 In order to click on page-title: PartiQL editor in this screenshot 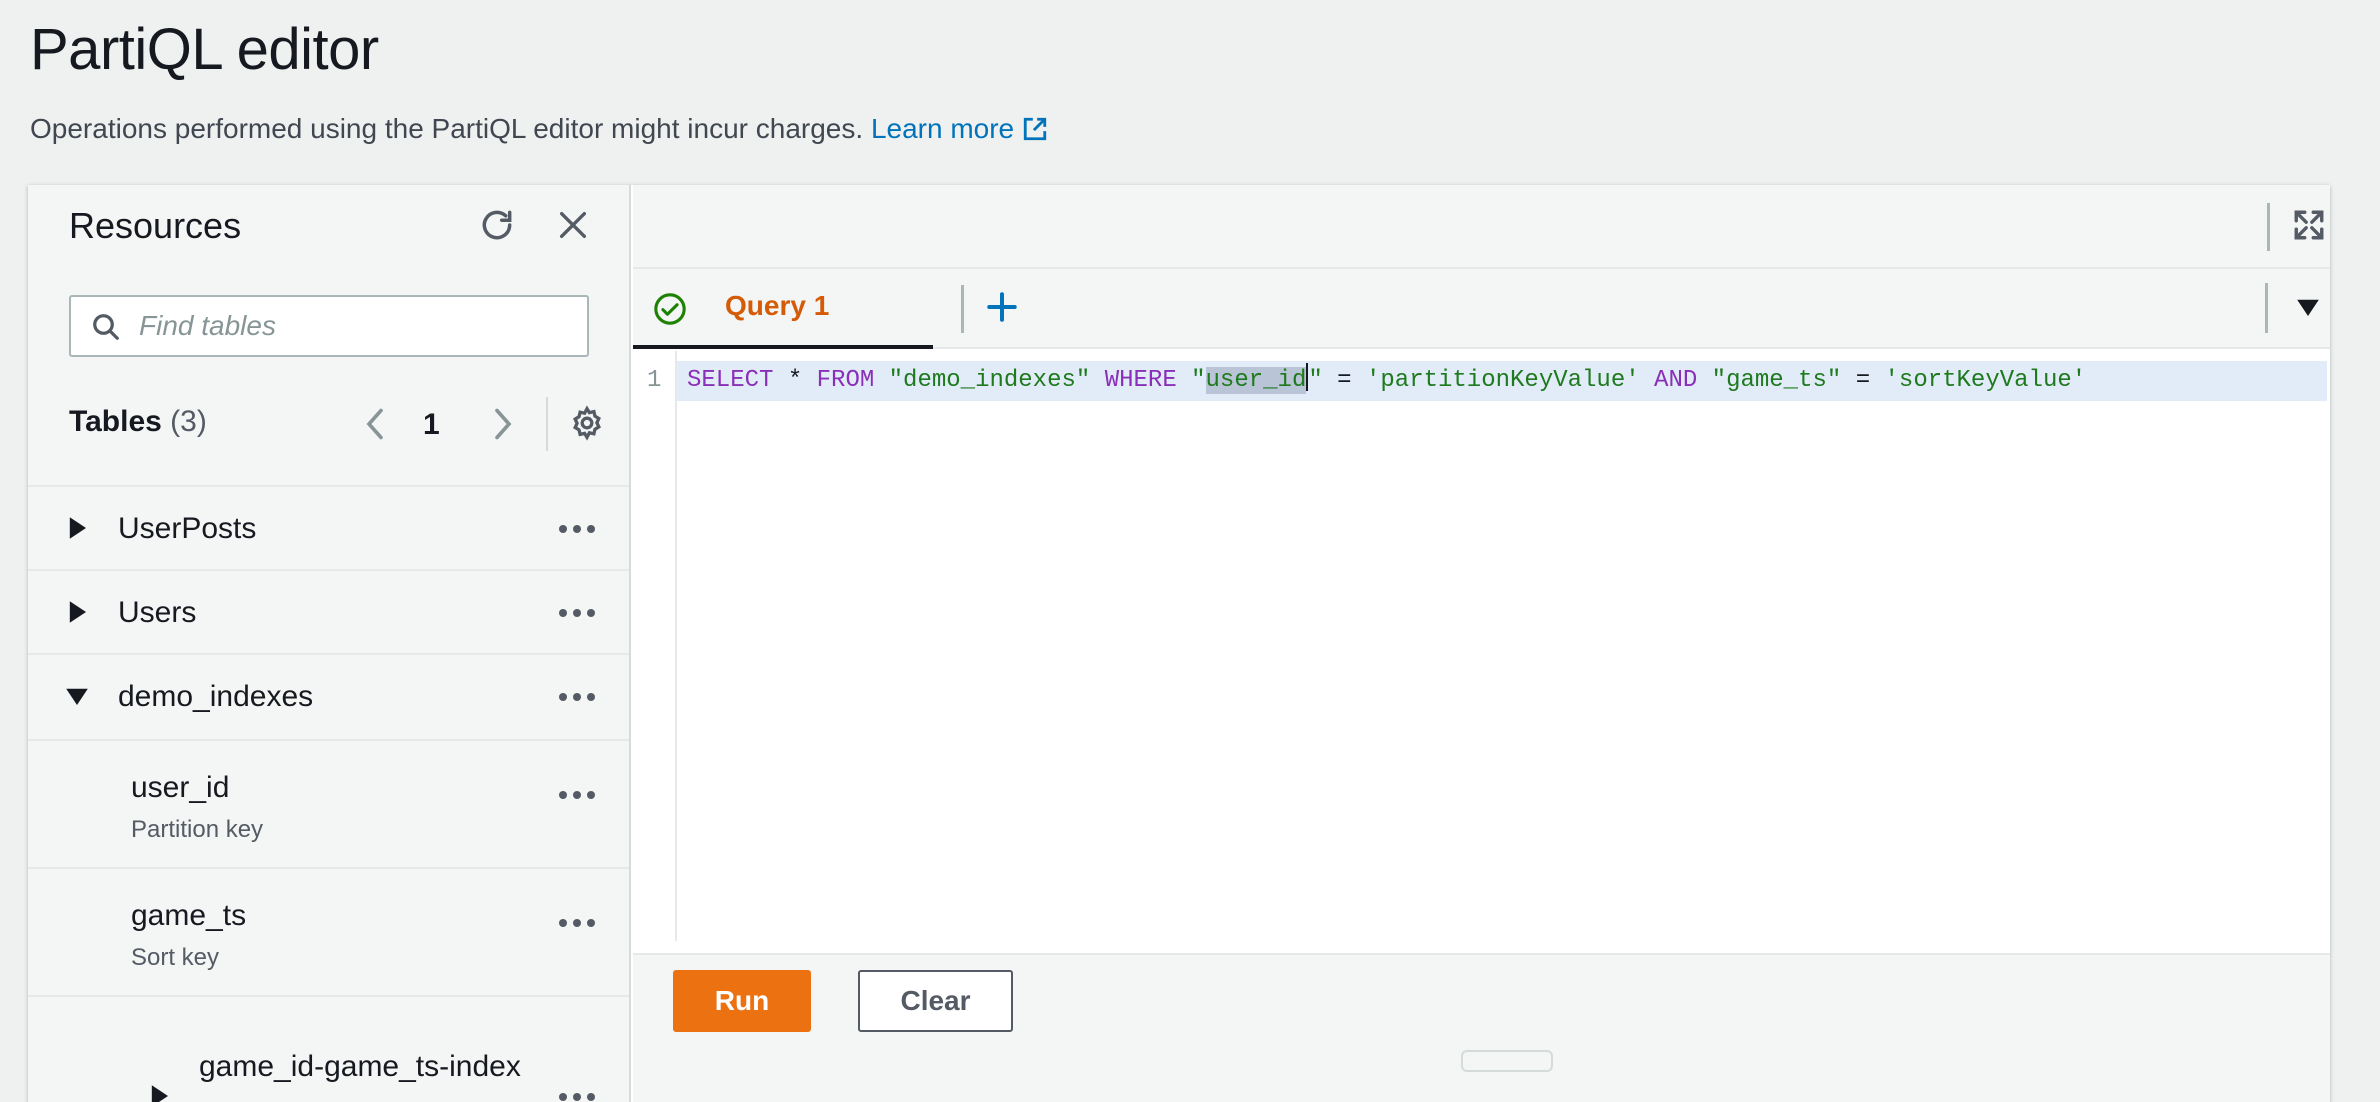, I will do `click(204, 49)`.